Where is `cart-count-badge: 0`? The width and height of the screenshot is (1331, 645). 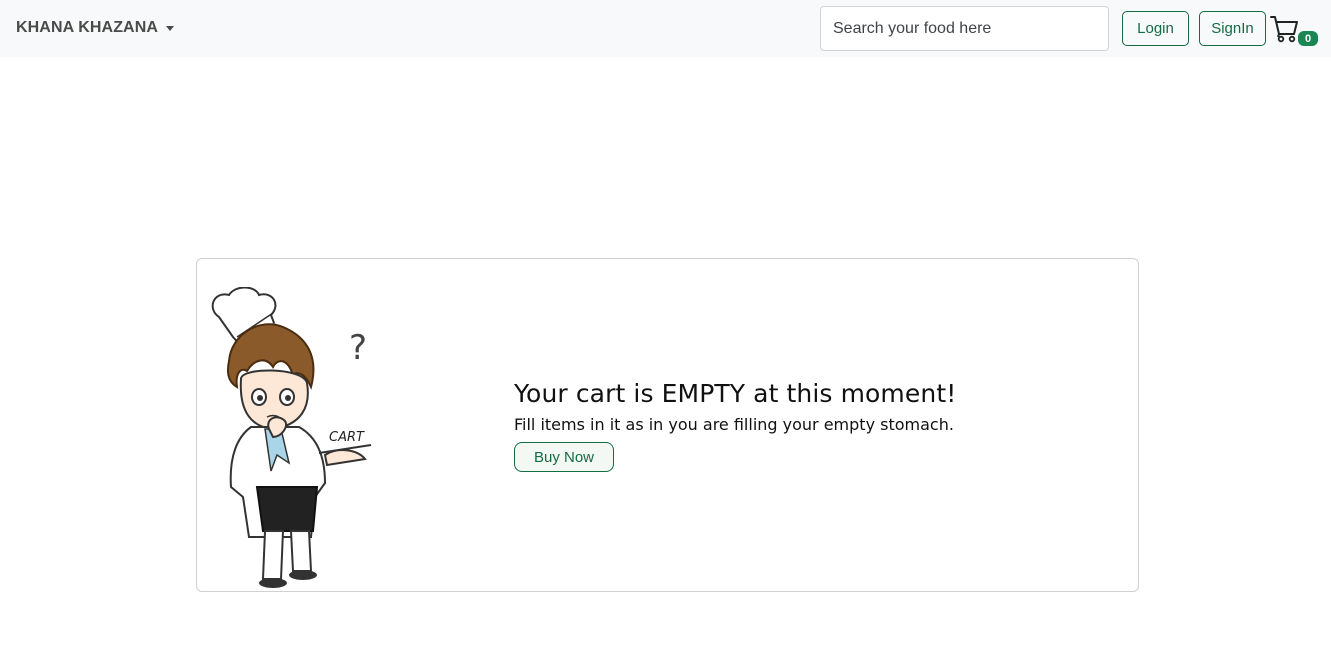 cart-count-badge: 0 is located at coordinates (1308, 38).